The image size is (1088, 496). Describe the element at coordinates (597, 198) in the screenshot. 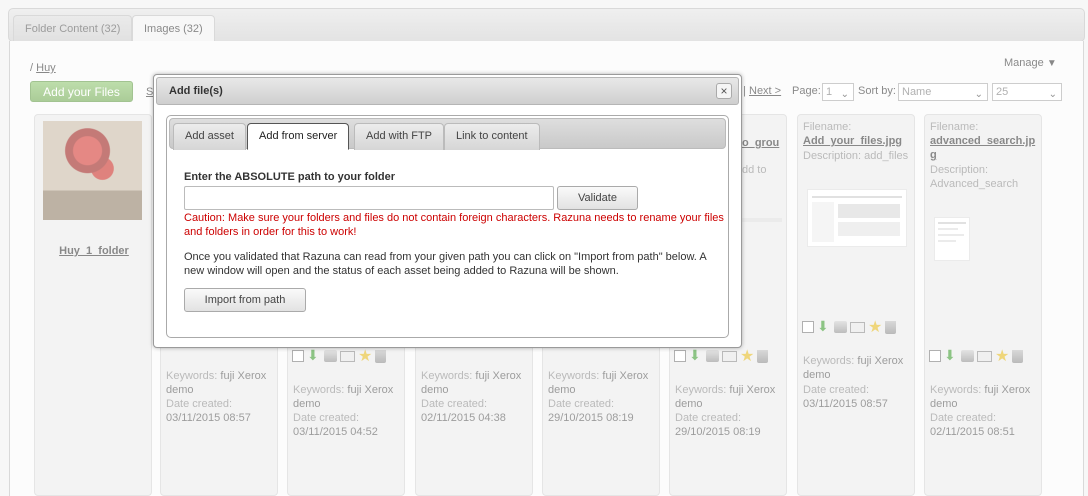

I see `validate-button: Validate` at that location.